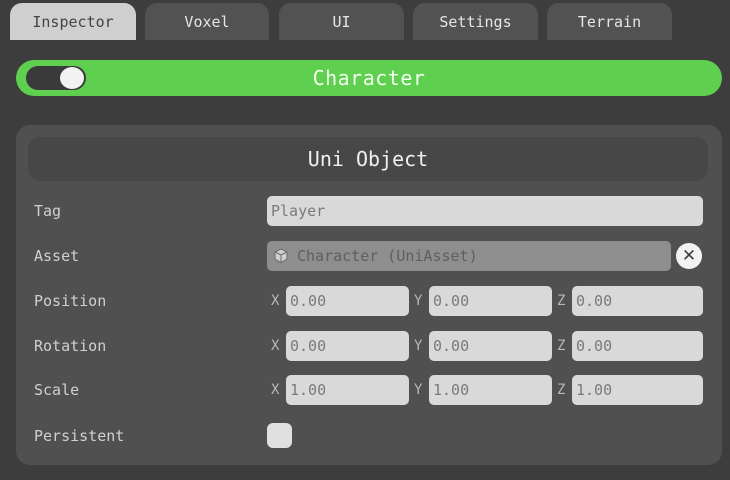 The width and height of the screenshot is (730, 480). I want to click on asset-label: Asset, so click(57, 256).